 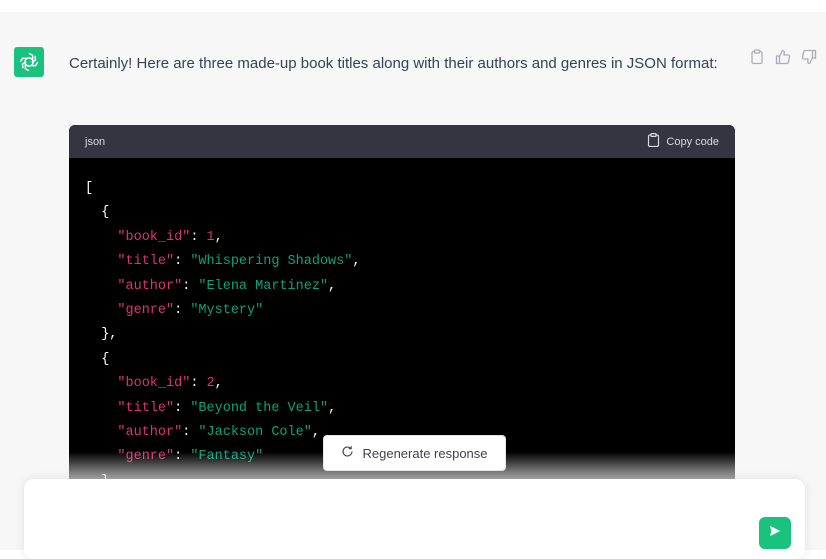 I want to click on copy-code-label: Copy code, so click(x=692, y=141).